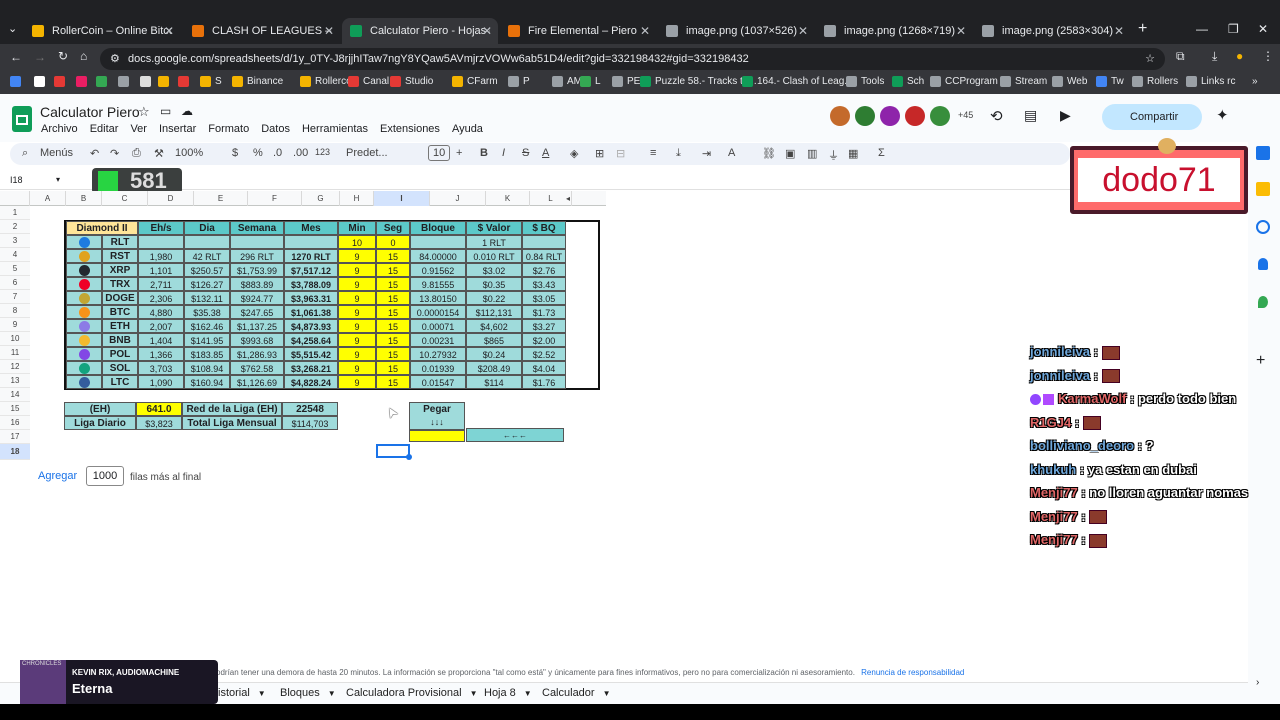 The image size is (1280, 720). Describe the element at coordinates (120, 382) in the screenshot. I see `coin-name: LTC` at that location.